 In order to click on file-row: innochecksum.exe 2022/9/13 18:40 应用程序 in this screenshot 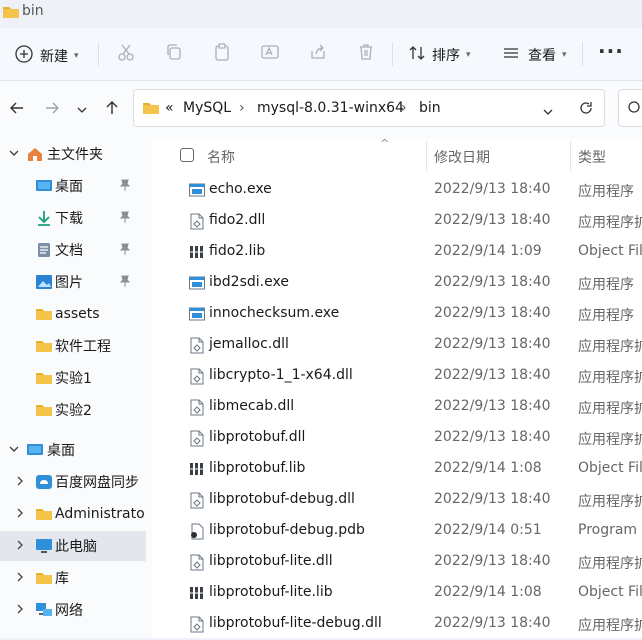, I will do `click(397, 314)`.